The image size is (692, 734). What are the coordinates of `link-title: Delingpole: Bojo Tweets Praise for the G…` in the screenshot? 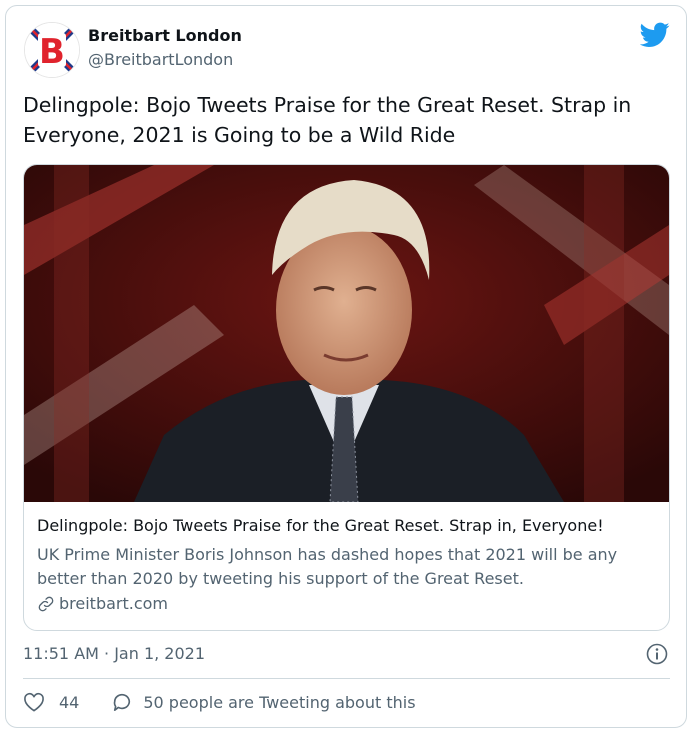 It's located at (347, 525).